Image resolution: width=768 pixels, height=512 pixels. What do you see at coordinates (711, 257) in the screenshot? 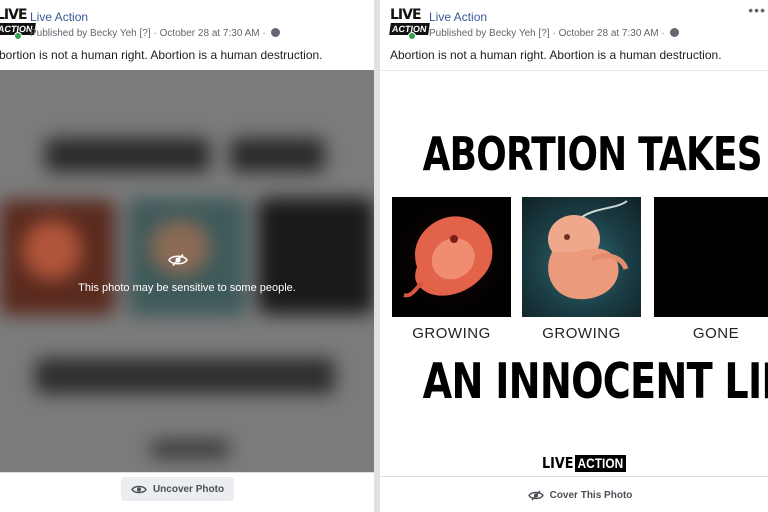
I see `black-photo` at bounding box center [711, 257].